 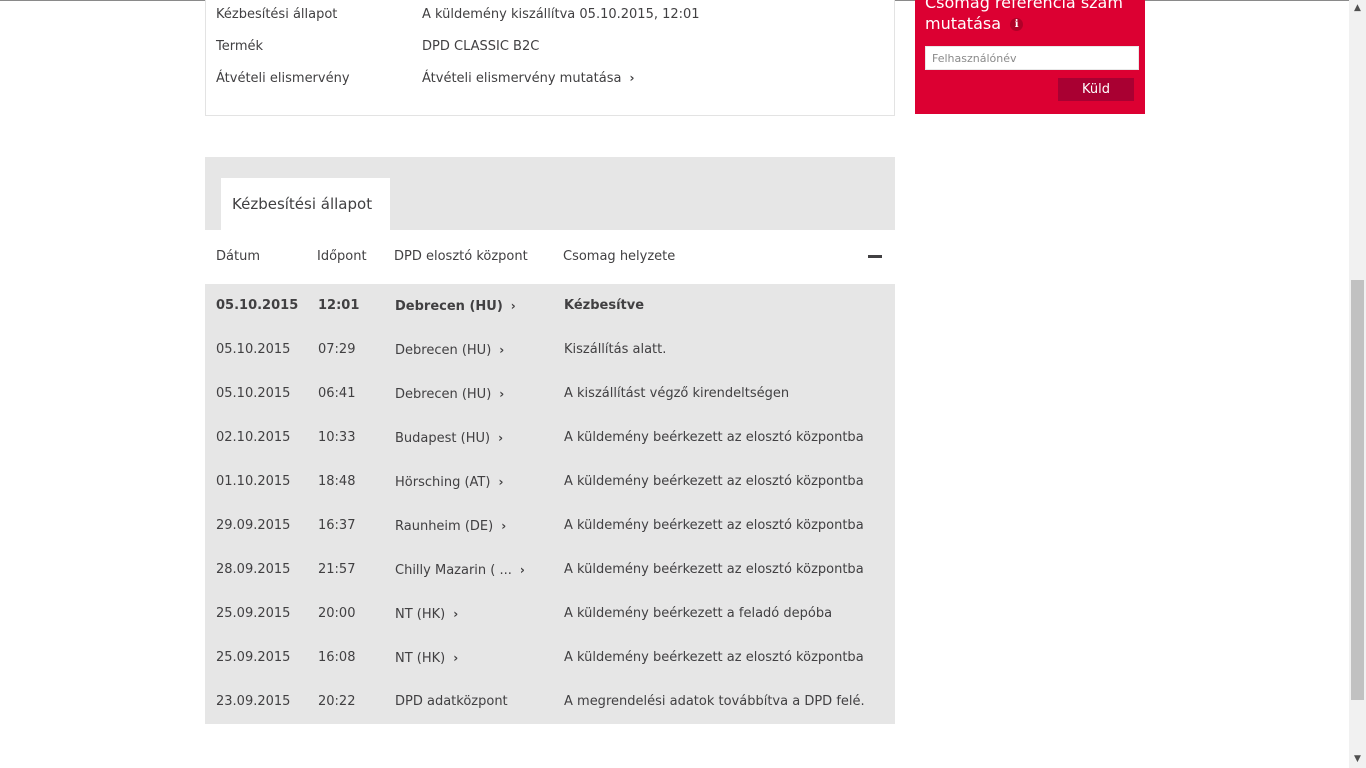 I want to click on cell-status: A küldemény beérkezett a feladó depóba, so click(x=724, y=614).